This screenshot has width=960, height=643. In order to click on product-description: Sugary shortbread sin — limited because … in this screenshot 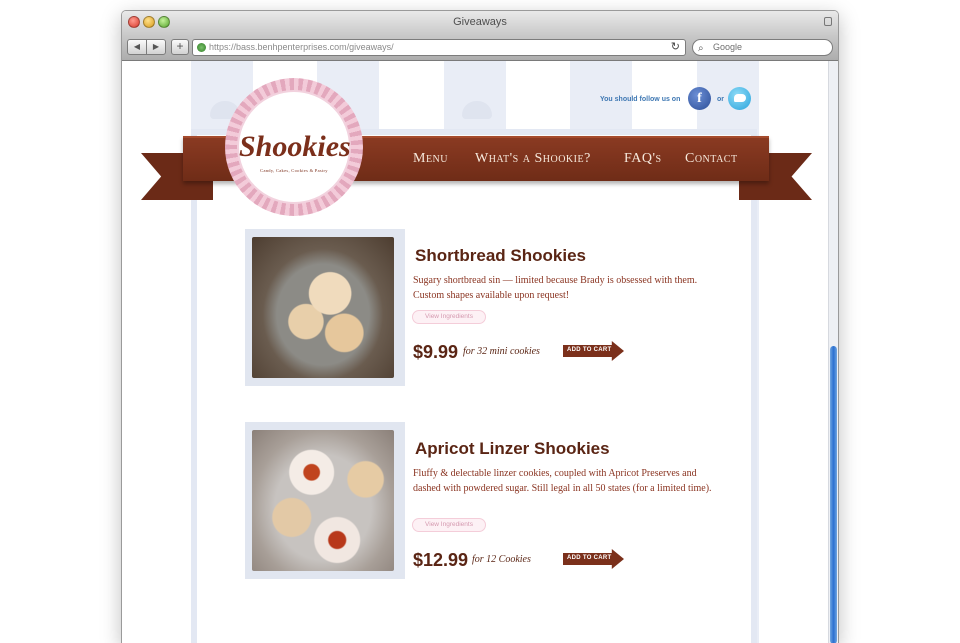, I will do `click(555, 288)`.